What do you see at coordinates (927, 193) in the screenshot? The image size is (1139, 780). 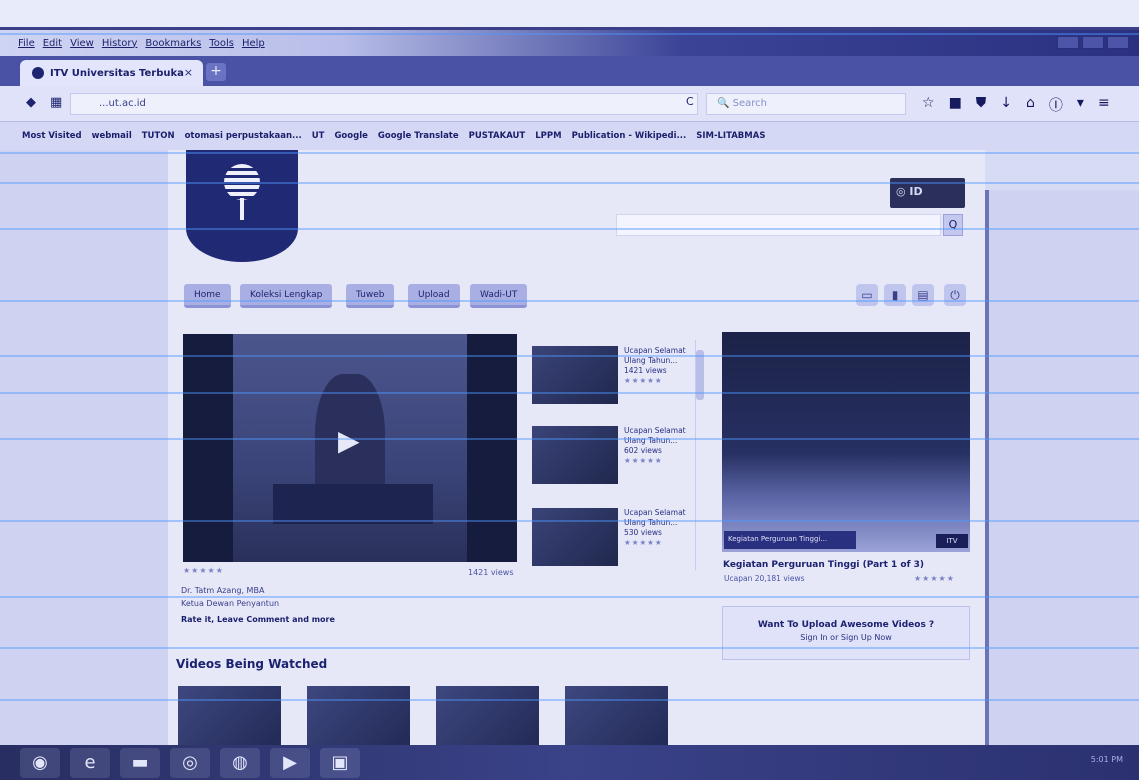 I see `language-badge: ◎ ID` at bounding box center [927, 193].